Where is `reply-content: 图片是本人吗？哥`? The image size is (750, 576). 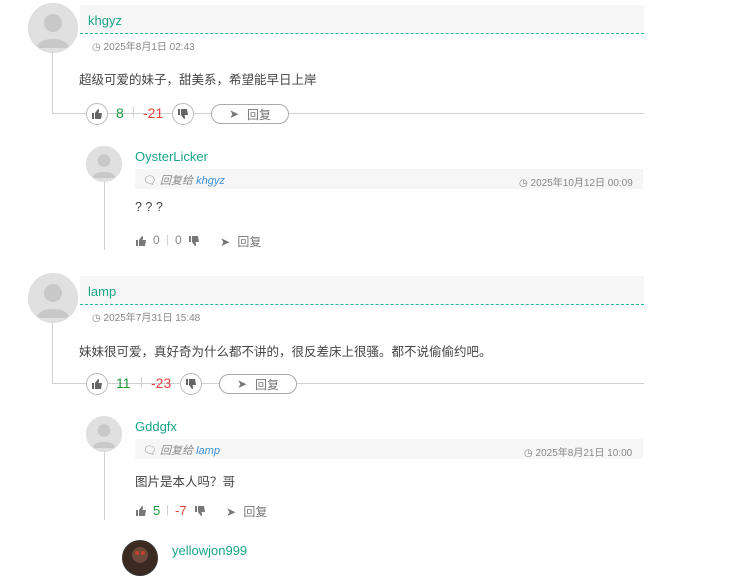 reply-content: 图片是本人吗？哥 is located at coordinates (185, 482).